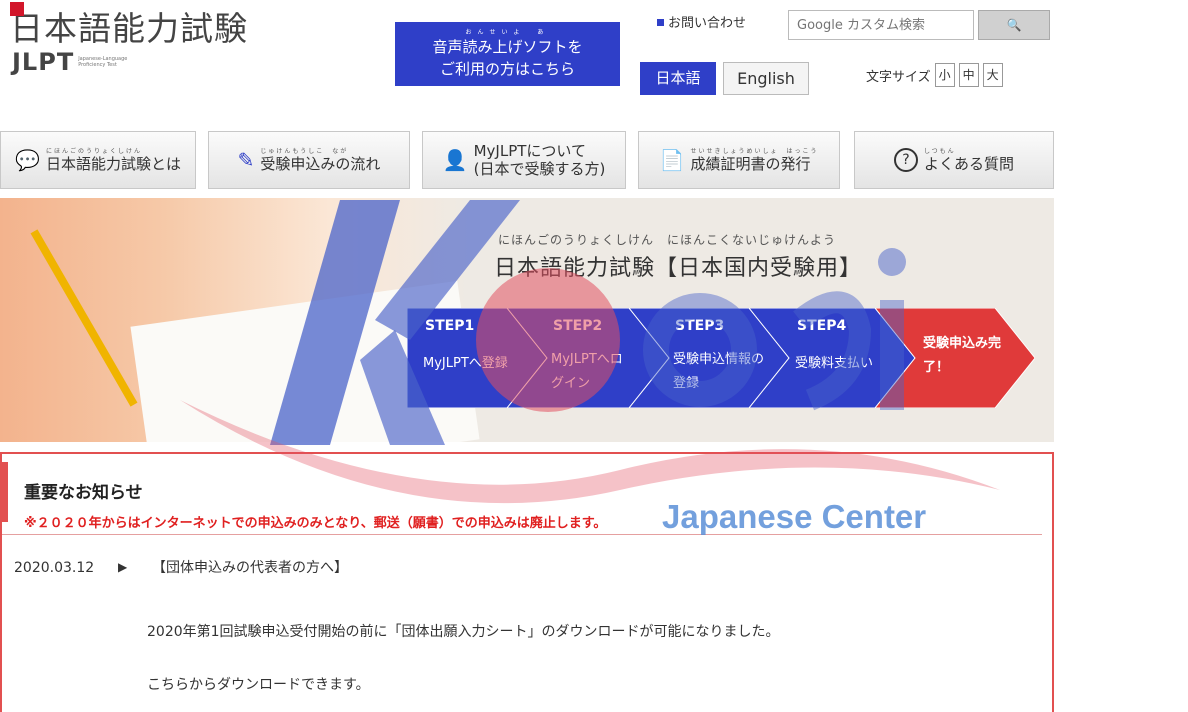 The height and width of the screenshot is (712, 1188). I want to click on language-english-button: English, so click(766, 78).